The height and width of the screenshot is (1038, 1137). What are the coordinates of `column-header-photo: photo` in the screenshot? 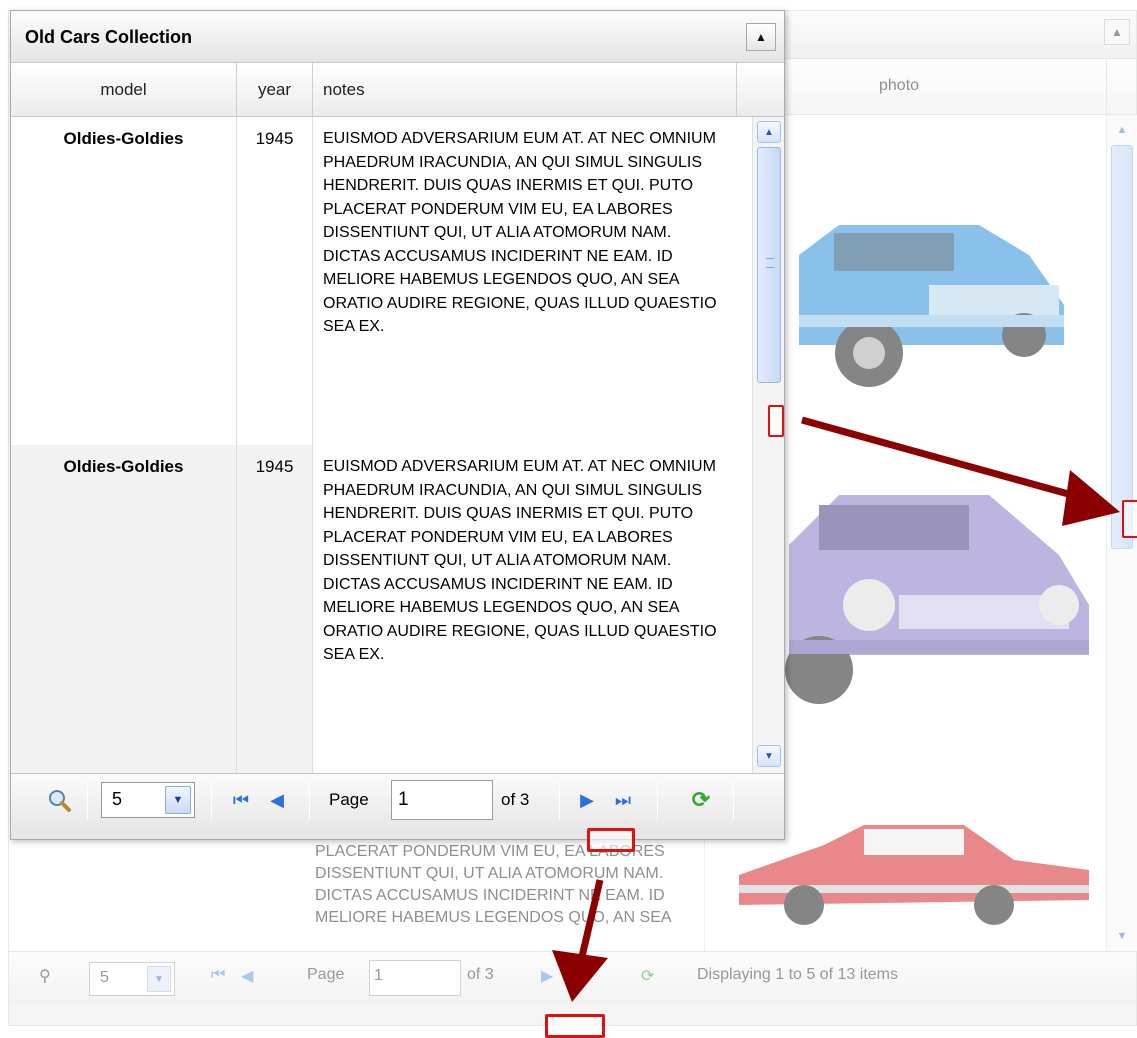 It's located at (899, 86).